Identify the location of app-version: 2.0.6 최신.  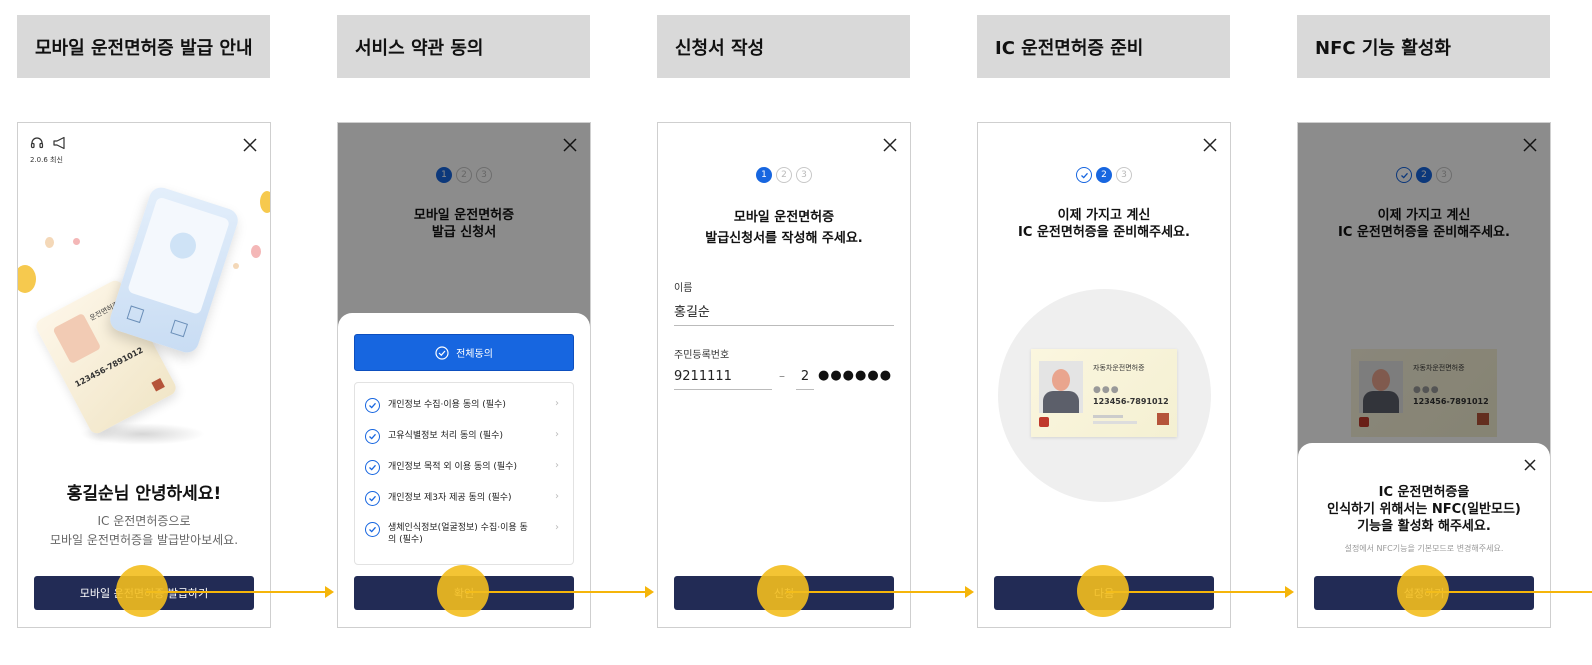
(46, 160).